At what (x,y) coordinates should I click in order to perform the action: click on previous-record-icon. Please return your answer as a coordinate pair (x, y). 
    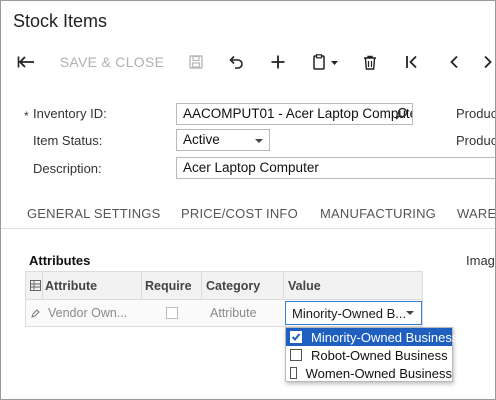
    Looking at the image, I should click on (454, 62).